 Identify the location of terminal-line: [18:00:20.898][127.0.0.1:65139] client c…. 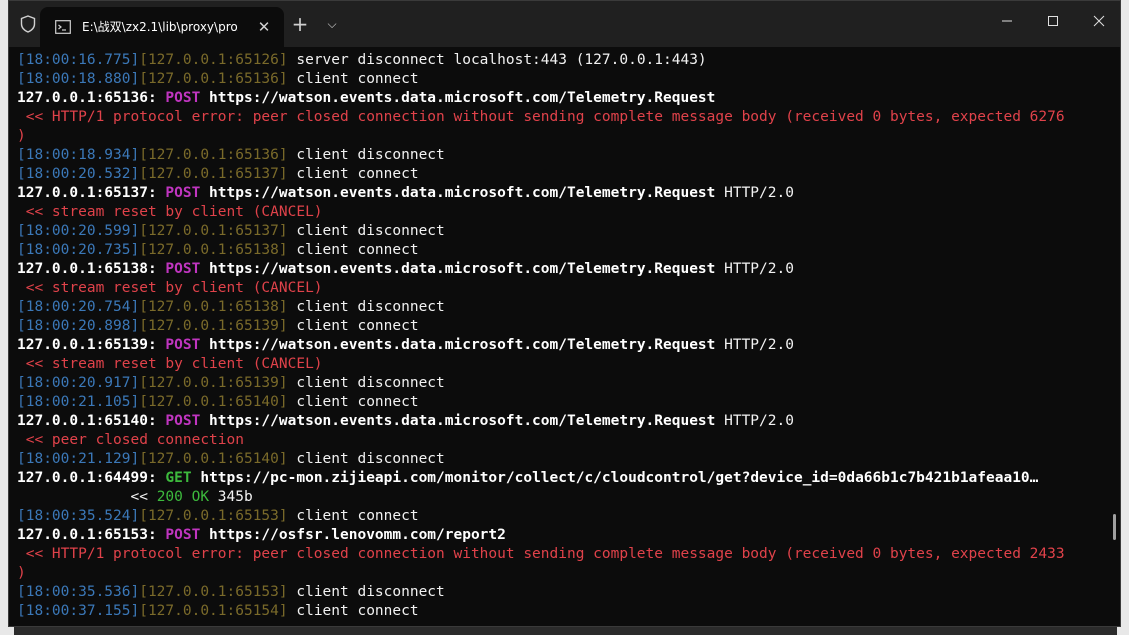
(561, 326).